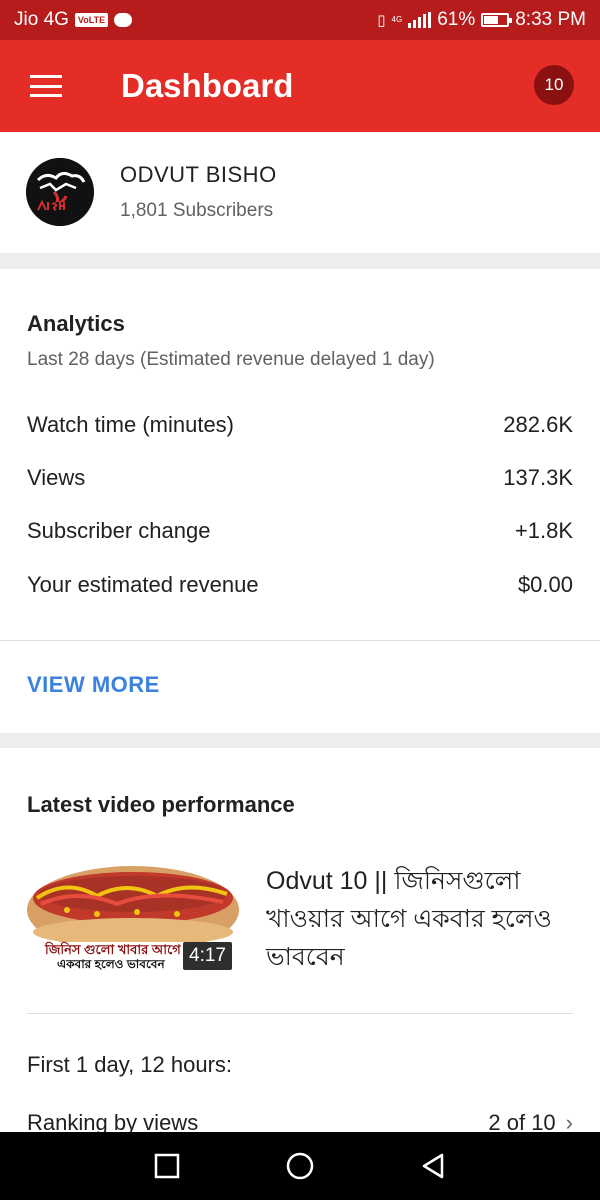 Image resolution: width=600 pixels, height=1200 pixels. I want to click on metric-label: Your estimated revenue, so click(143, 584).